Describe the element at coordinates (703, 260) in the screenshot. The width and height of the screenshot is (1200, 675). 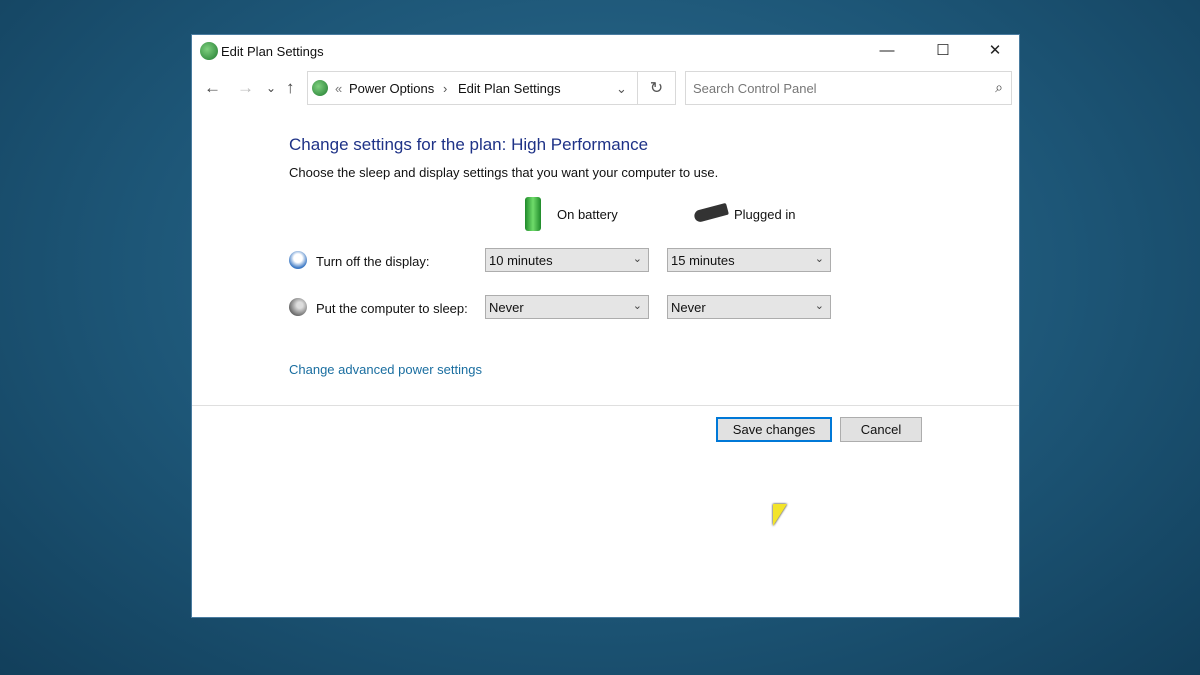
I see `selected-value: 15 minutes` at that location.